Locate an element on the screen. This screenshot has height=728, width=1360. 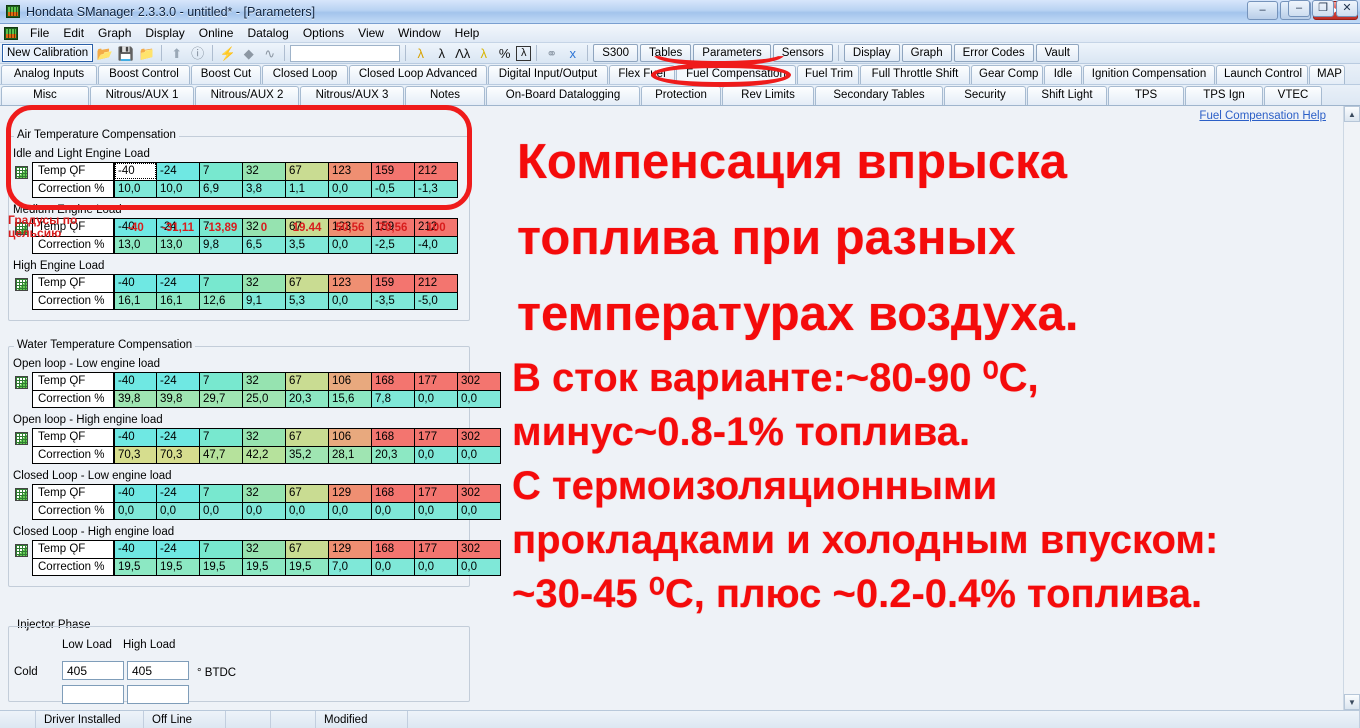
injector-cold-high-field is located at coordinates (158, 670).